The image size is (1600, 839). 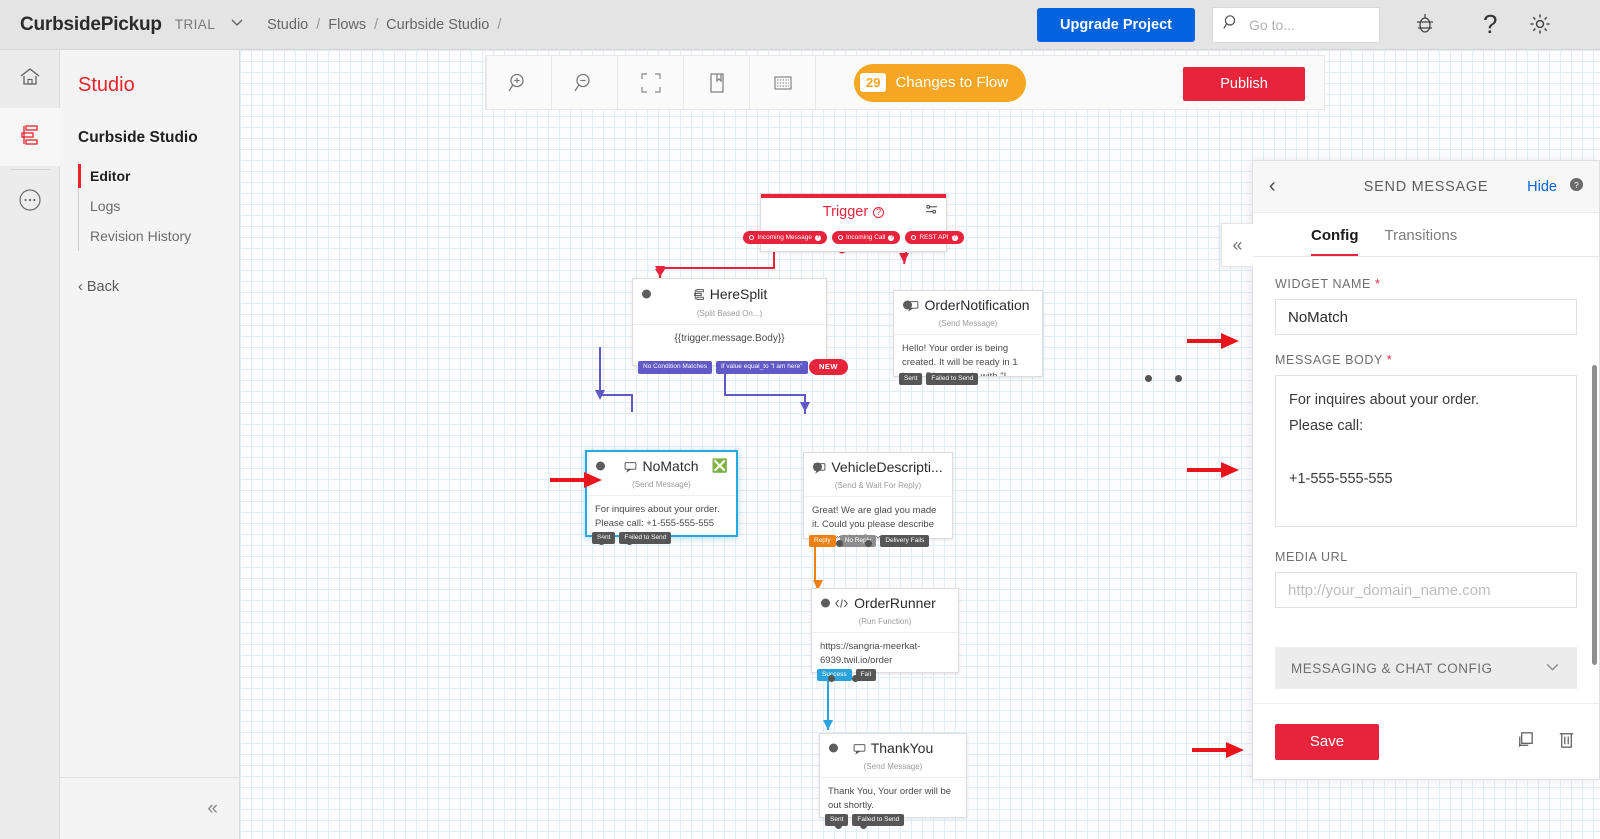 I want to click on node-title: ThankYou, so click(x=893, y=748).